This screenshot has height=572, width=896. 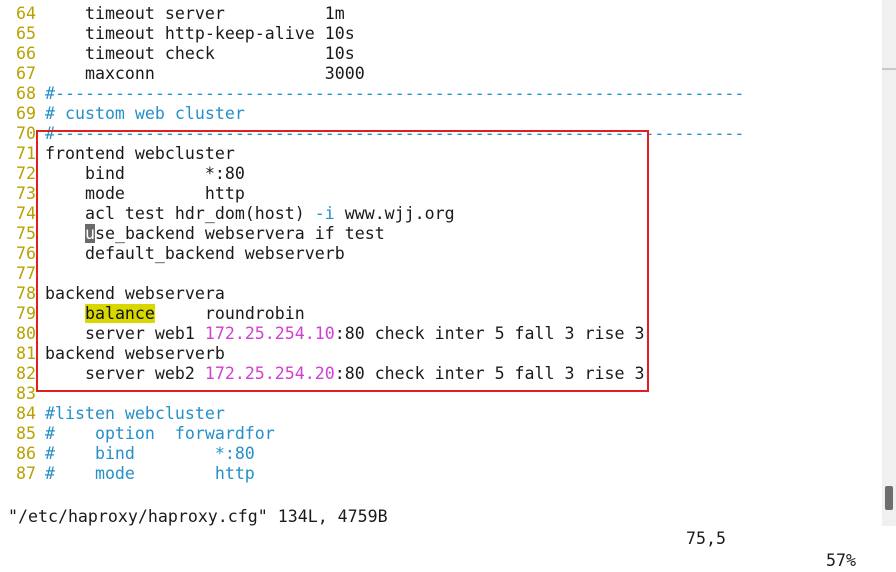 I want to click on line-number: 69, so click(x=26, y=113).